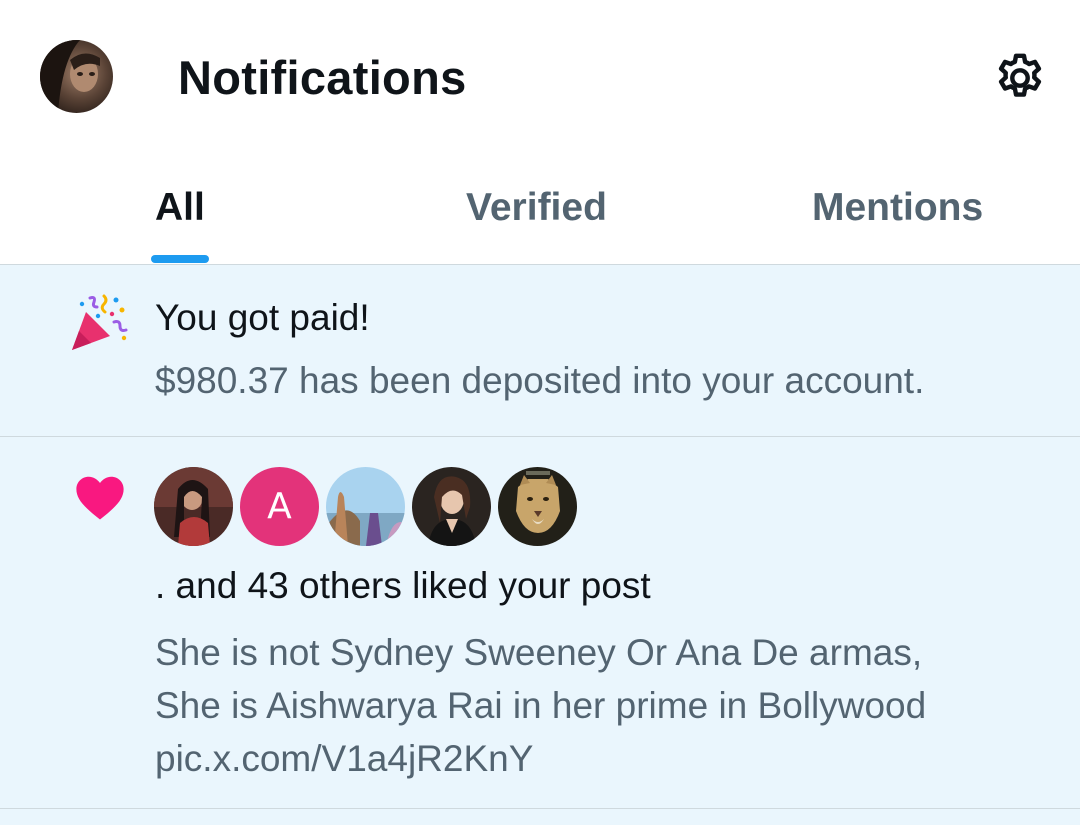  I want to click on next-notification-strip, so click(540, 817).